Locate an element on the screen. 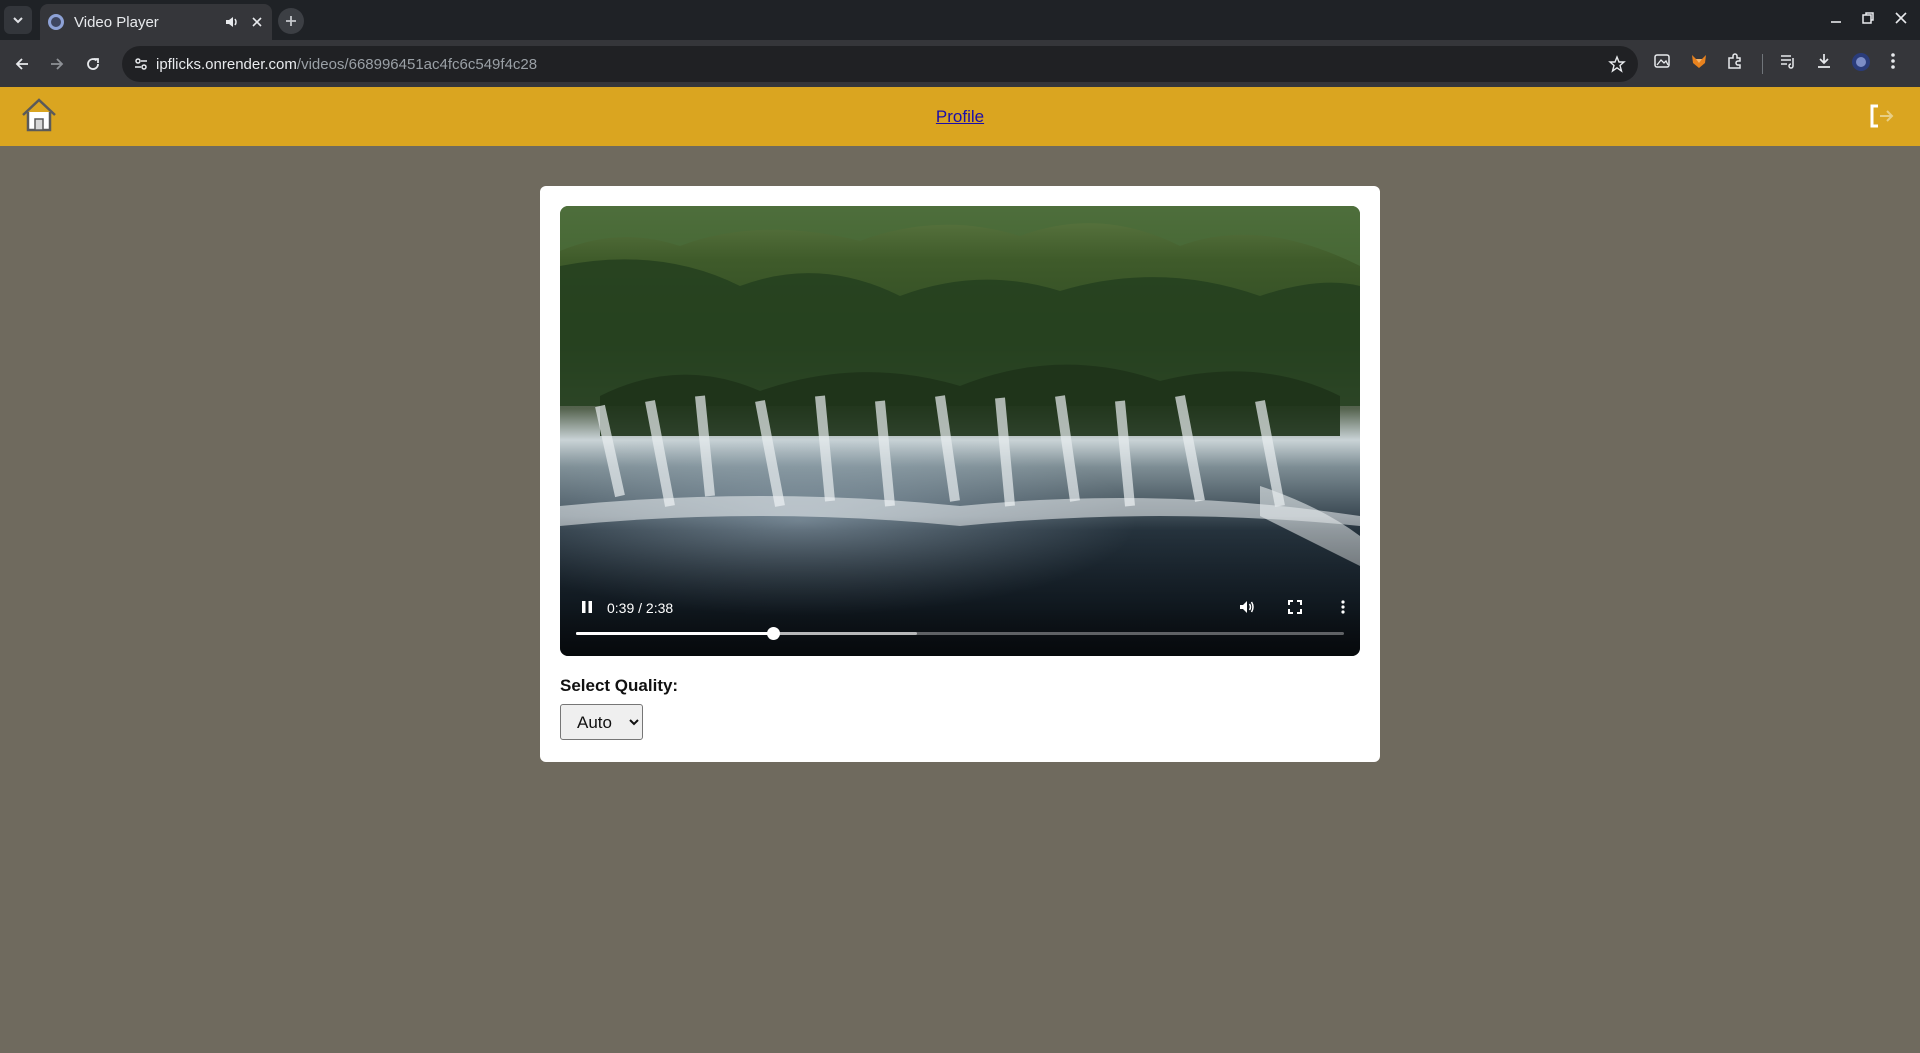  puzzle-extensions-icon is located at coordinates (1735, 61).